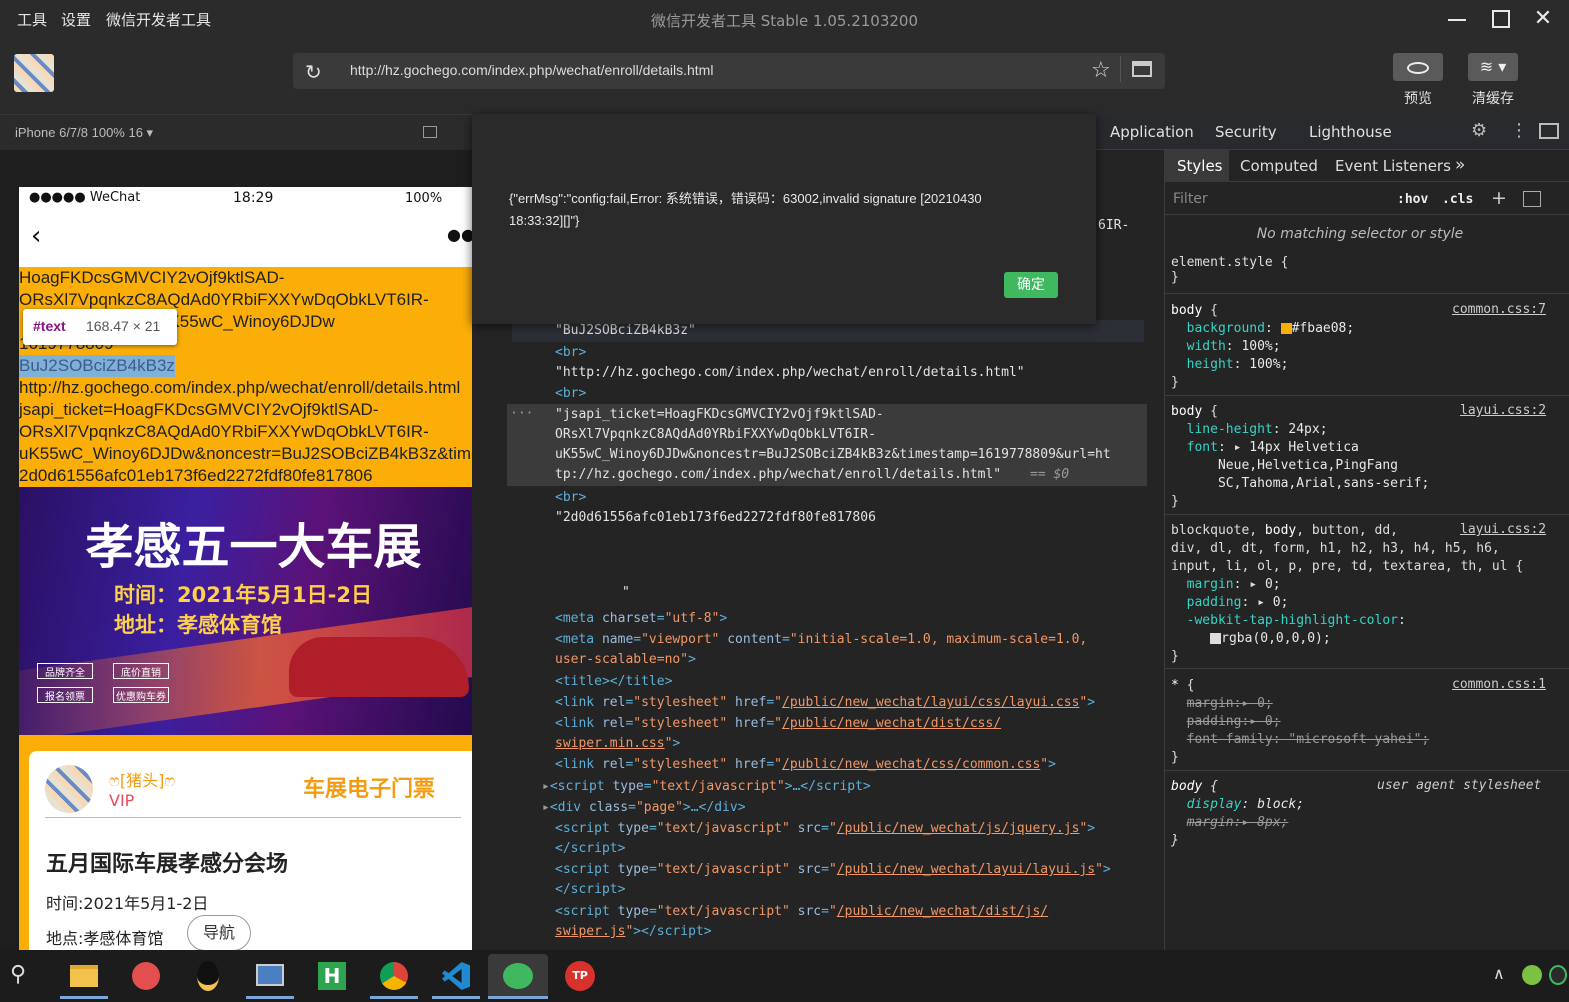  What do you see at coordinates (626, 592) in the screenshot?
I see `dom-text: "` at bounding box center [626, 592].